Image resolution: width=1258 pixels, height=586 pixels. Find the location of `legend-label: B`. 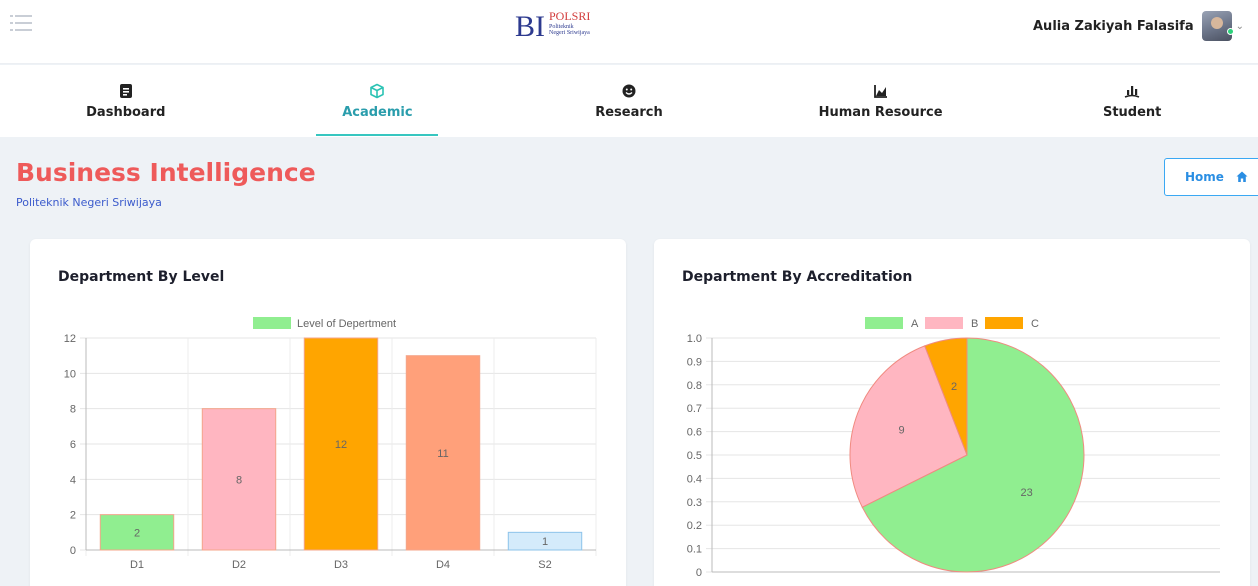

legend-label: B is located at coordinates (974, 324).